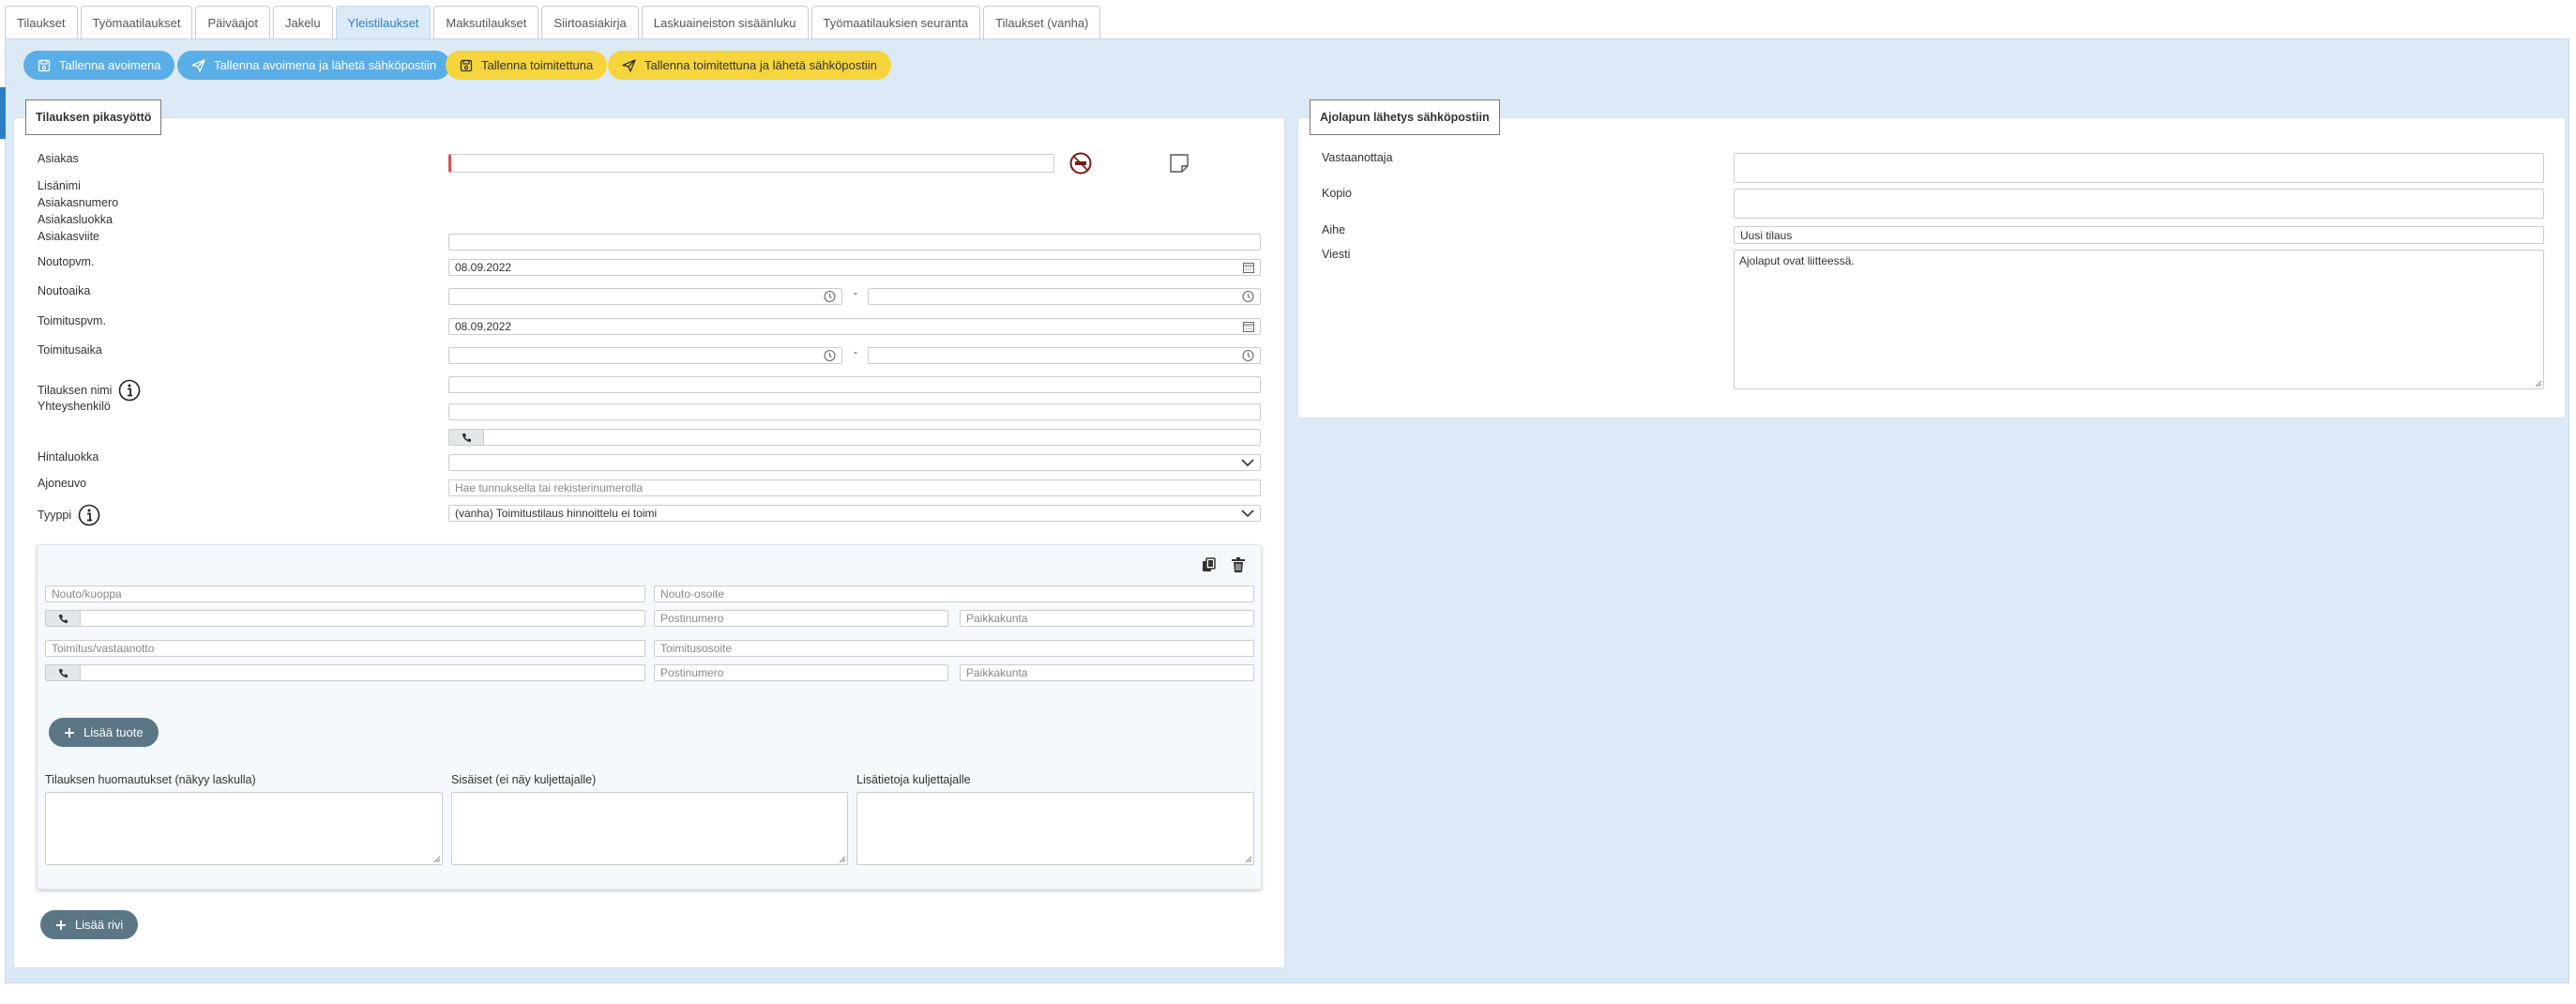 Image resolution: width=2576 pixels, height=1004 pixels. What do you see at coordinates (383, 22) in the screenshot?
I see `tab-yleistilaukset: Yleistilaukset` at bounding box center [383, 22].